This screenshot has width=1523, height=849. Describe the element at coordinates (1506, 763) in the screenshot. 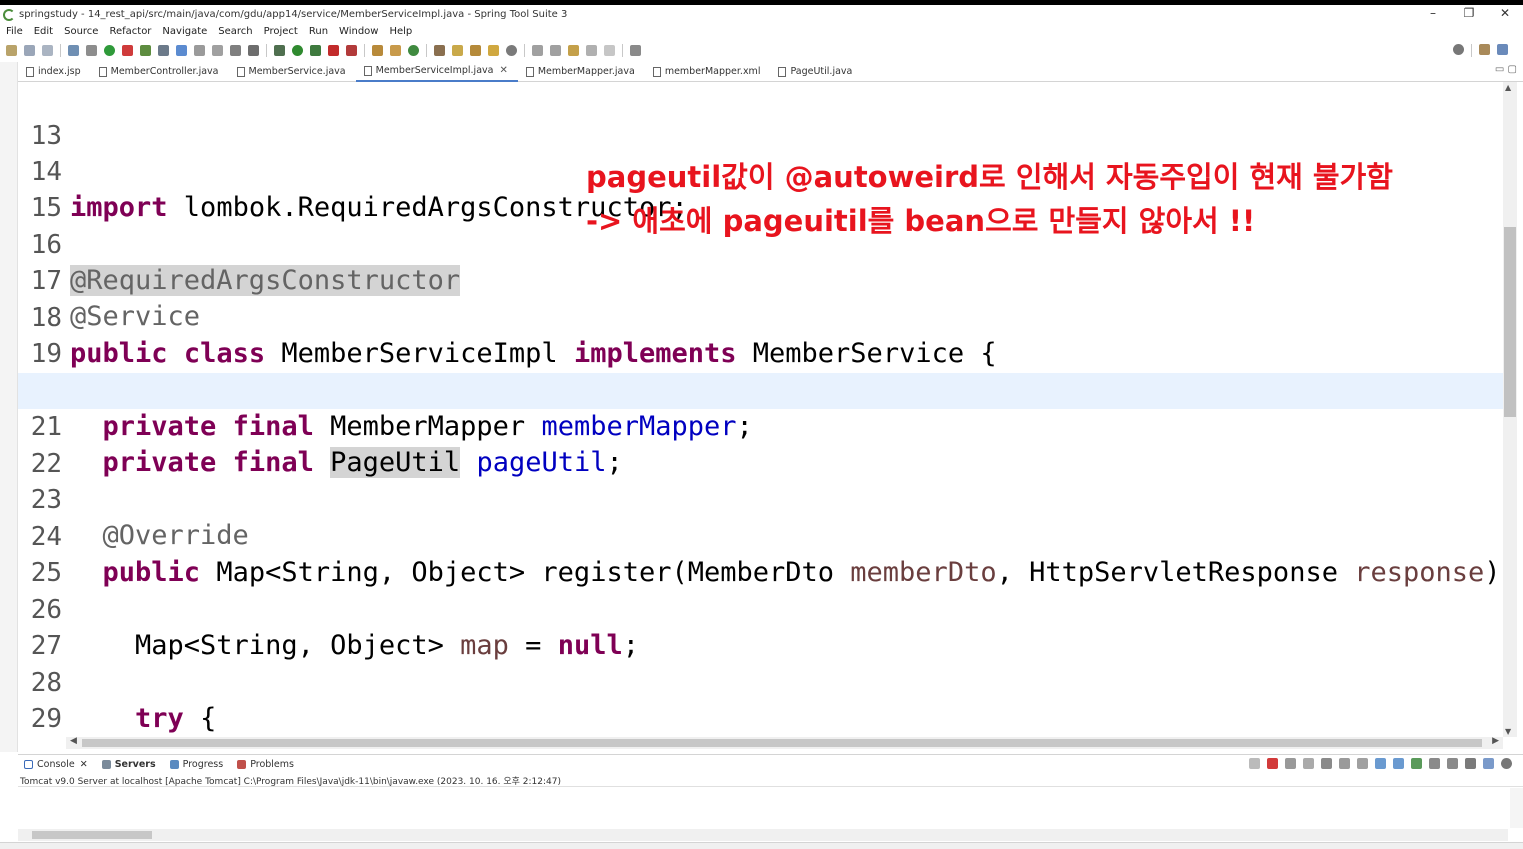

I see `gear-icon` at that location.